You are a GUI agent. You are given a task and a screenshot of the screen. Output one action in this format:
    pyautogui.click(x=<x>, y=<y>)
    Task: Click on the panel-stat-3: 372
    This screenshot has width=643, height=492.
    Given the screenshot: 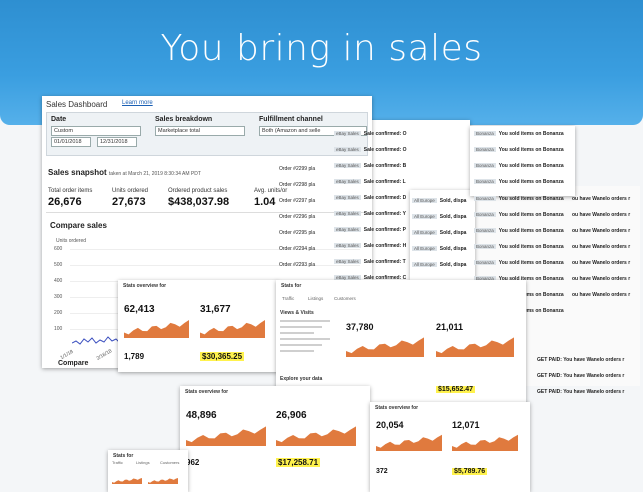 What is the action you would take?
    pyautogui.click(x=382, y=471)
    